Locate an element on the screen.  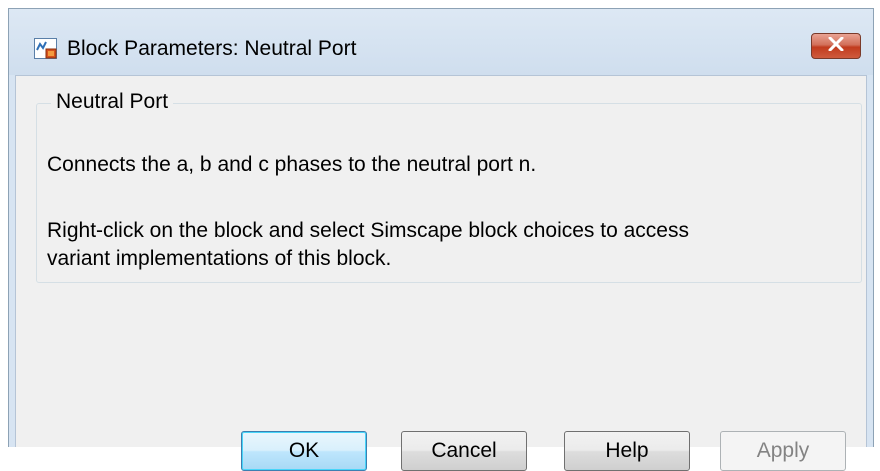
cancel-button: Cancel is located at coordinates (464, 451).